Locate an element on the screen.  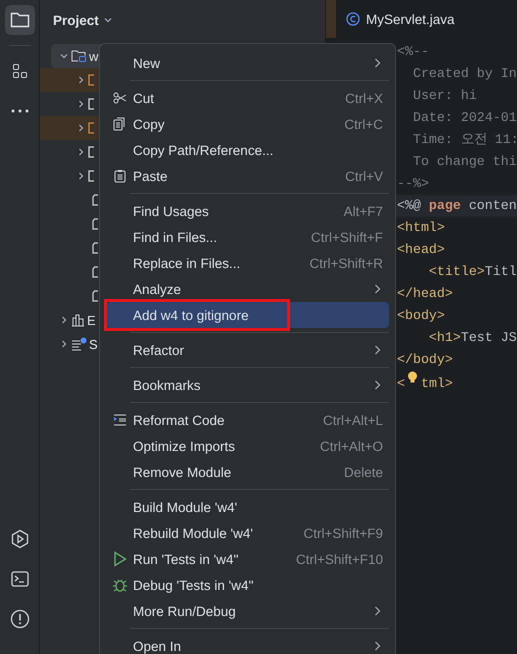
code-text: < is located at coordinates (401, 384).